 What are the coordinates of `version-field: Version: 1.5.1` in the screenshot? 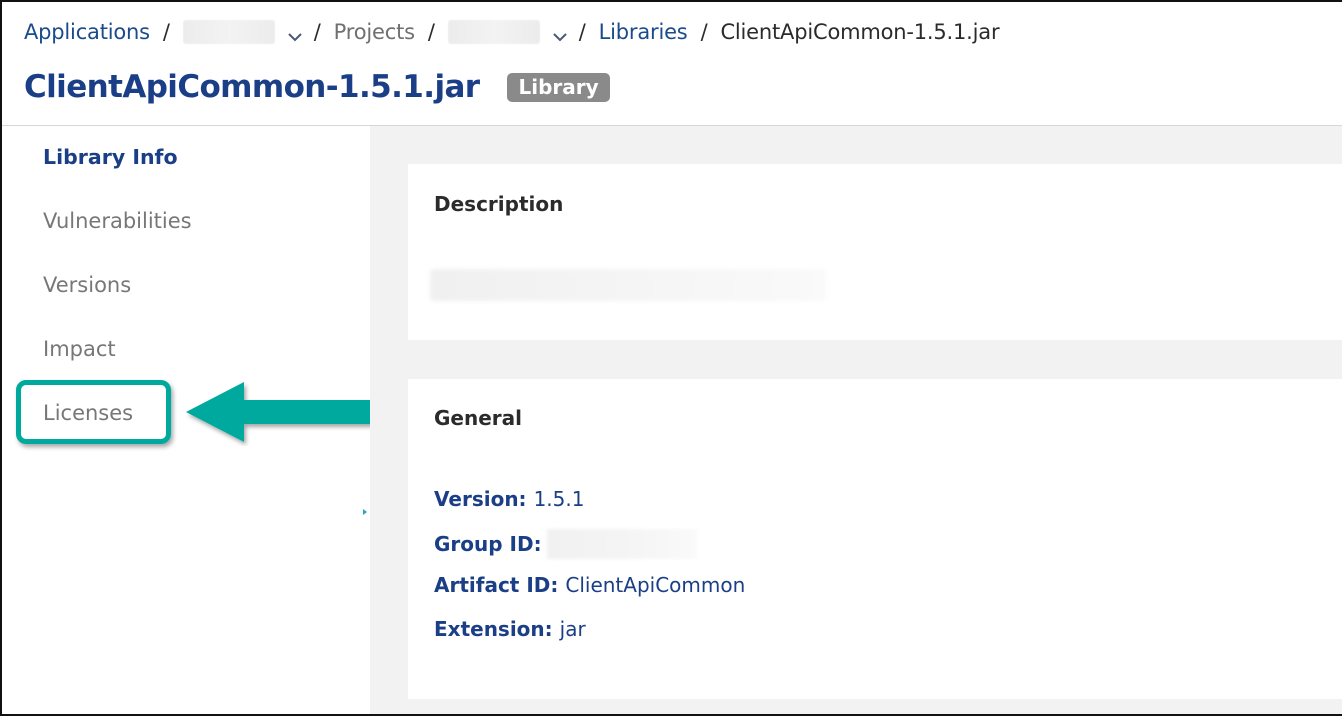 It's located at (509, 499).